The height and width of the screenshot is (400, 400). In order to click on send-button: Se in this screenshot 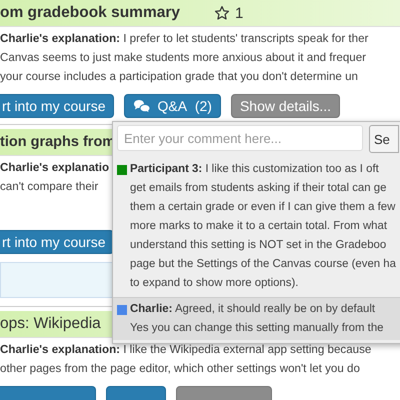, I will do `click(384, 139)`.